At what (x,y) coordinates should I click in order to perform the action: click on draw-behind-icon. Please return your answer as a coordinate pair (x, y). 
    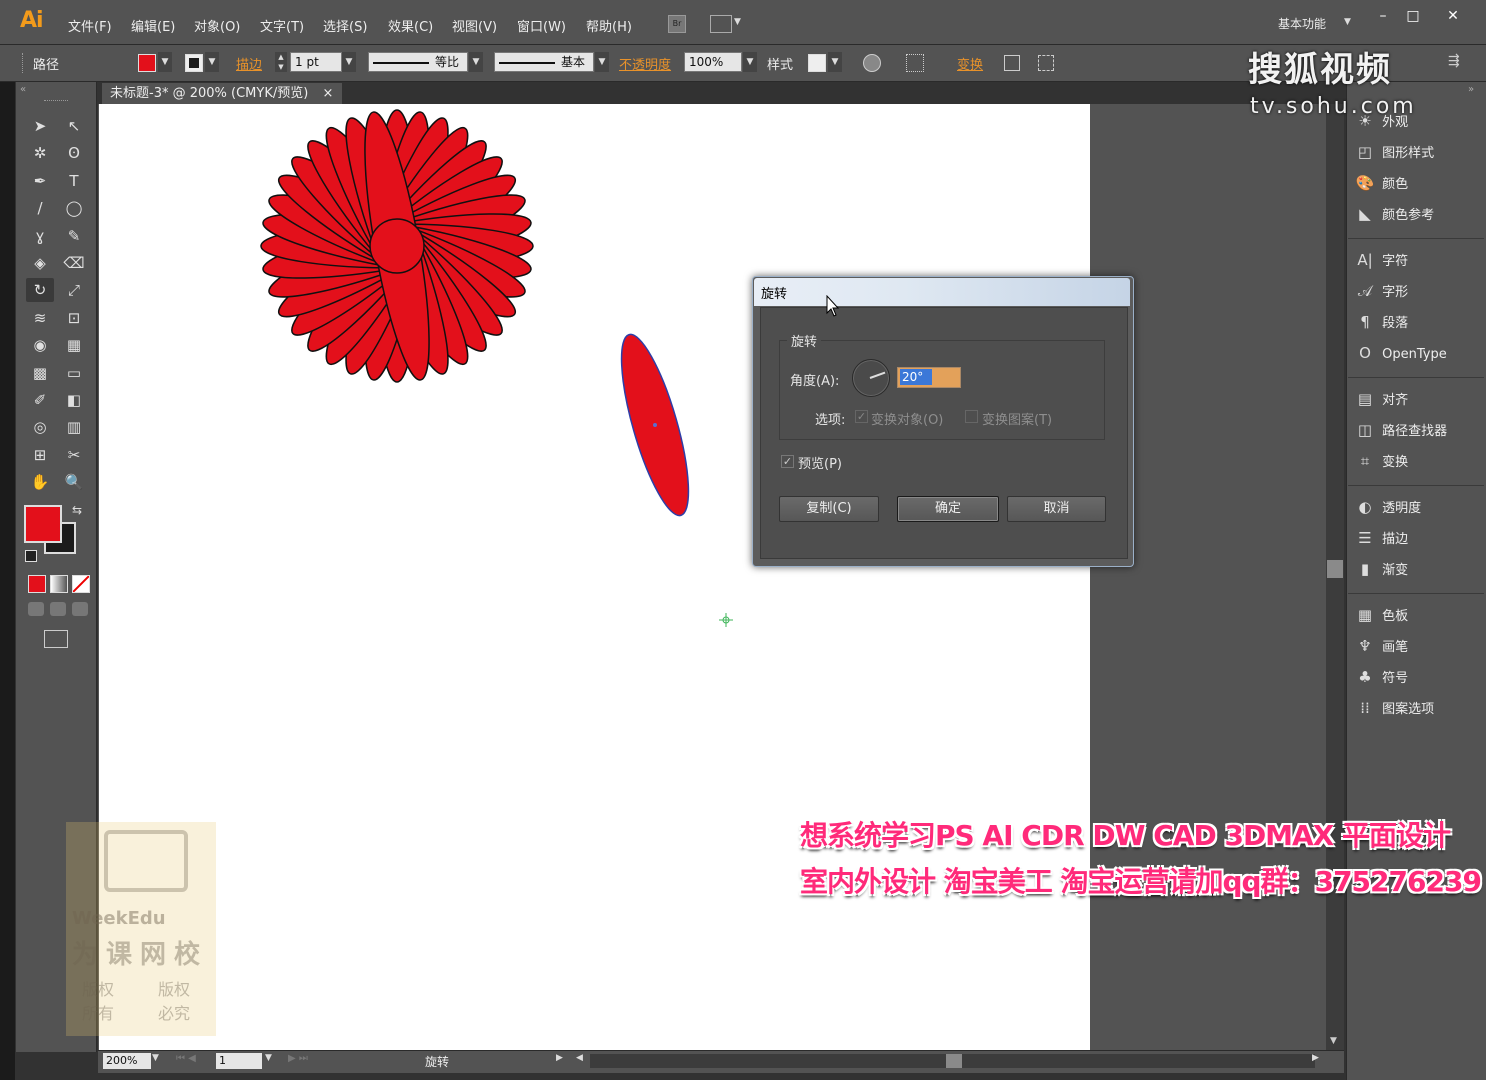
    Looking at the image, I should click on (58, 609).